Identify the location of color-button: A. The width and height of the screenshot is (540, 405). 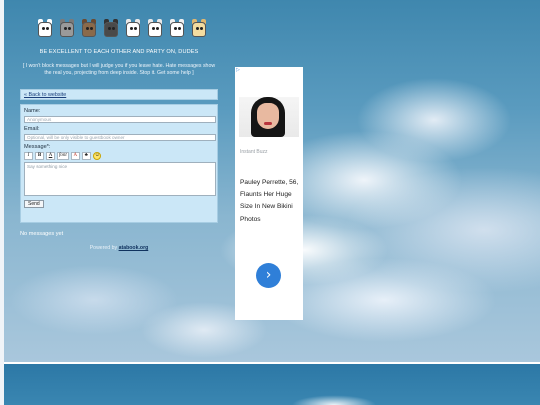
(75, 156).